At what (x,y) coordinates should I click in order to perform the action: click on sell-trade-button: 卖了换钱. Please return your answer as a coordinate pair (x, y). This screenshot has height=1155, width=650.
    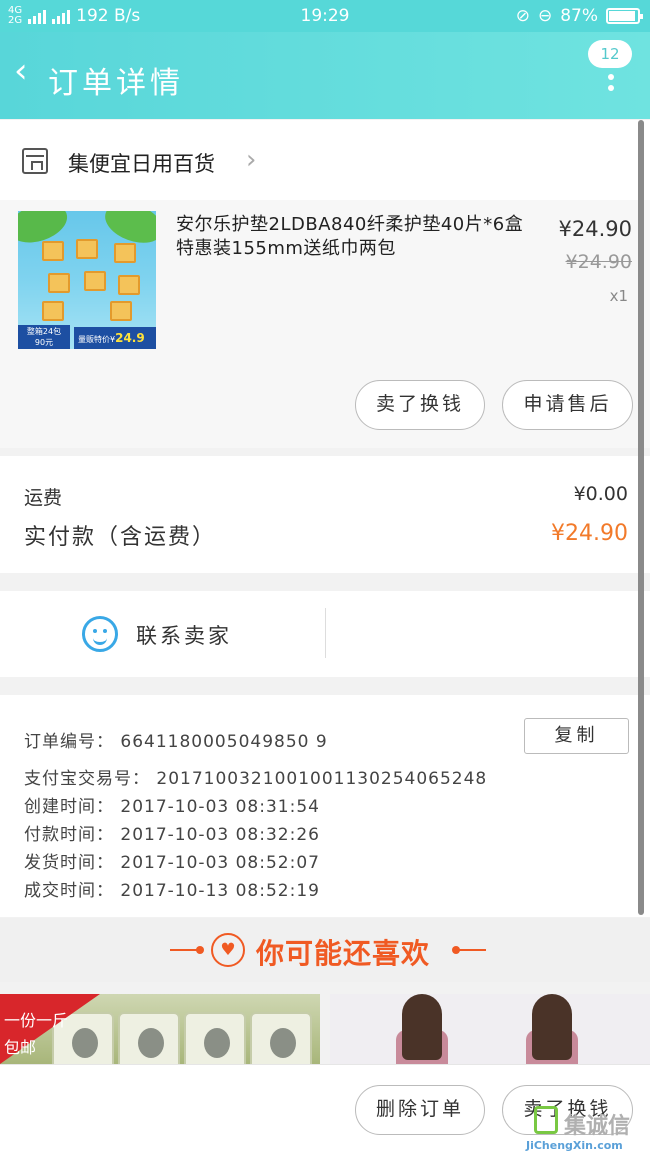
    Looking at the image, I should click on (420, 405).